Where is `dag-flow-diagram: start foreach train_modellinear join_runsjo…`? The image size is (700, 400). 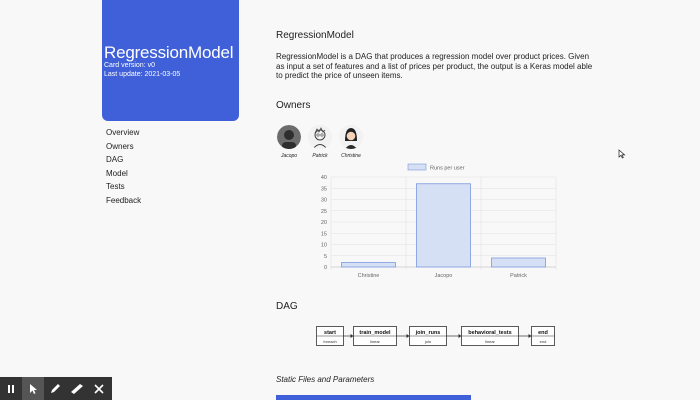
dag-flow-diagram: start foreach train_modellinear join_runsjo… is located at coordinates (435, 336).